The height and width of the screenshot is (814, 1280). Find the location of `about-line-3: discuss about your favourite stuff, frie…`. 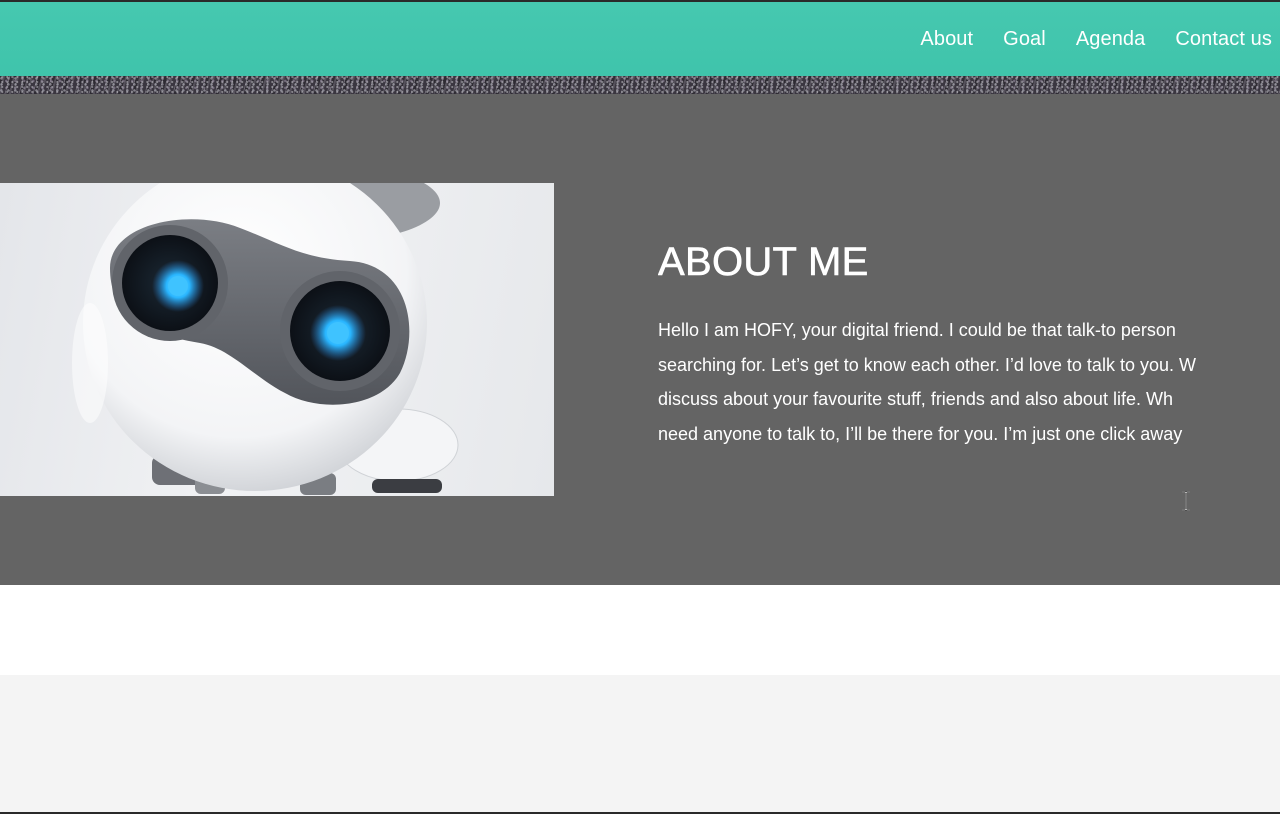

about-line-3: discuss about your favourite stuff, frie… is located at coordinates (915, 399).